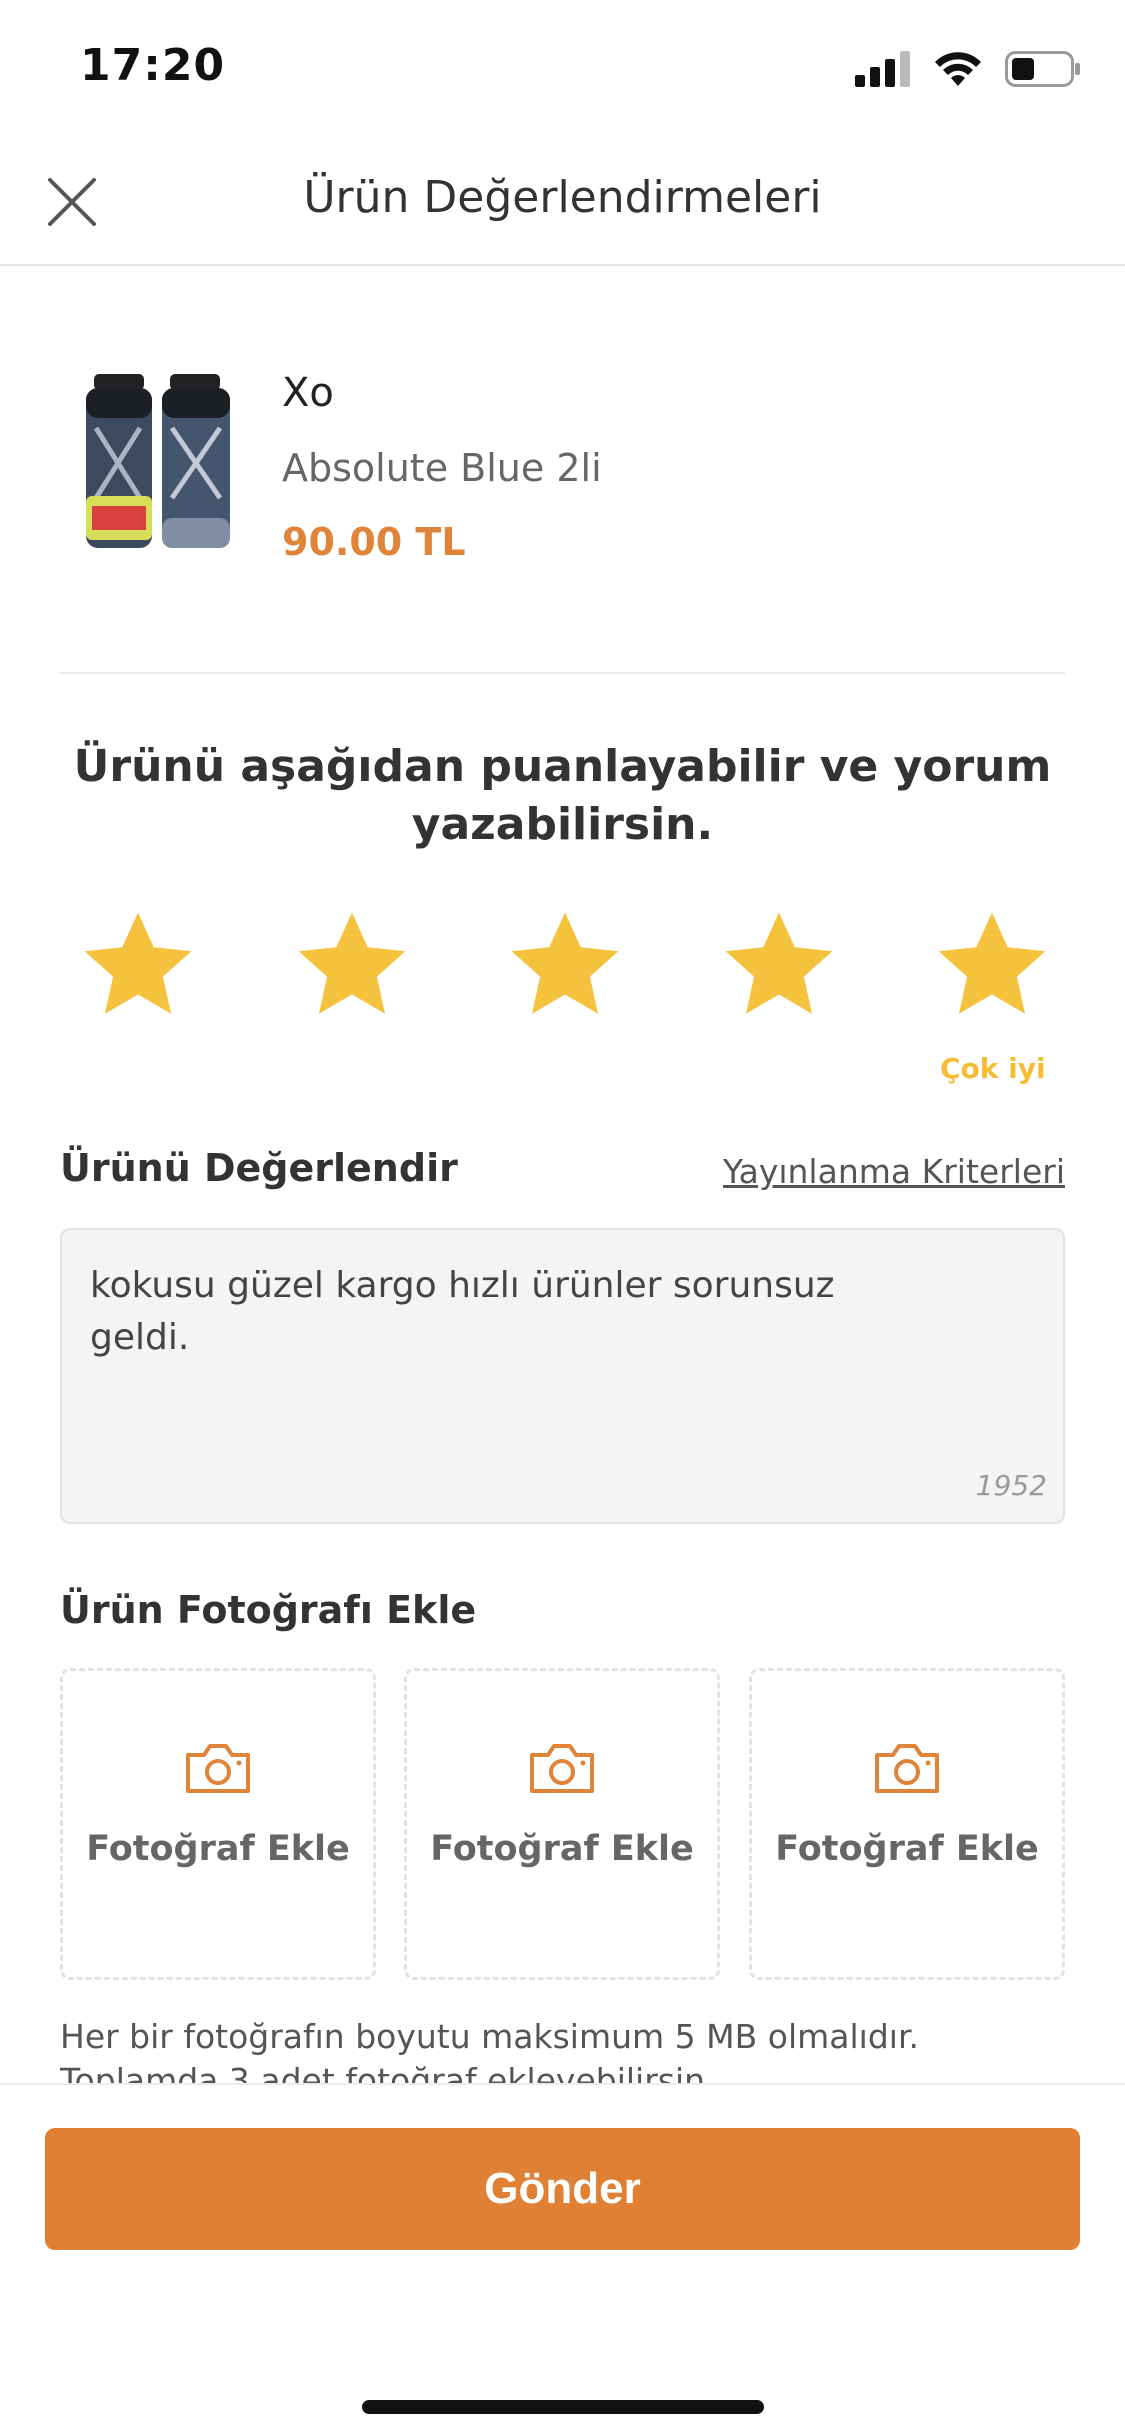  What do you see at coordinates (779, 966) in the screenshot?
I see `star-4-icon` at bounding box center [779, 966].